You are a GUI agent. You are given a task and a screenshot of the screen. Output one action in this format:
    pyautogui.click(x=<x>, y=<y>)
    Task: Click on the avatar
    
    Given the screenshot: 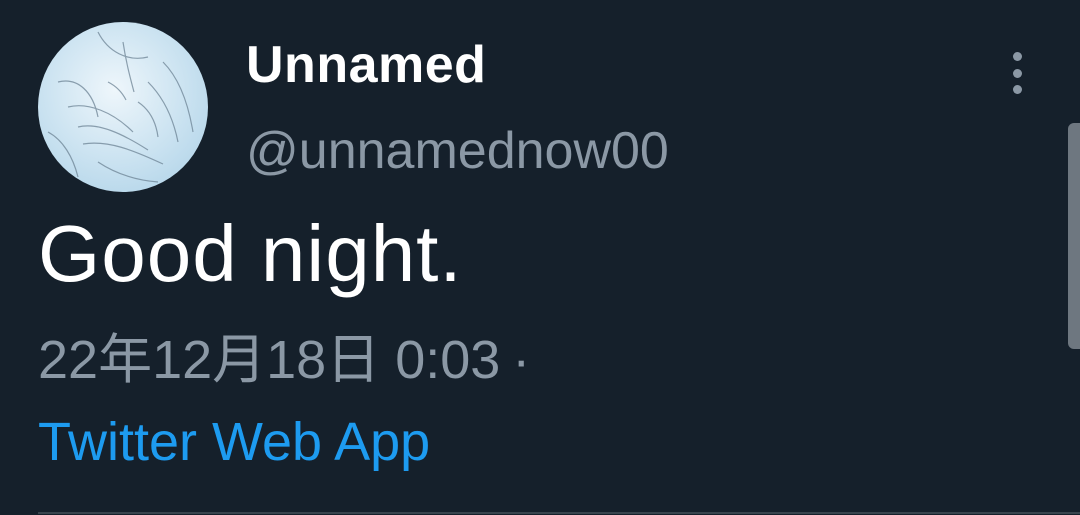 What is the action you would take?
    pyautogui.click(x=123, y=107)
    